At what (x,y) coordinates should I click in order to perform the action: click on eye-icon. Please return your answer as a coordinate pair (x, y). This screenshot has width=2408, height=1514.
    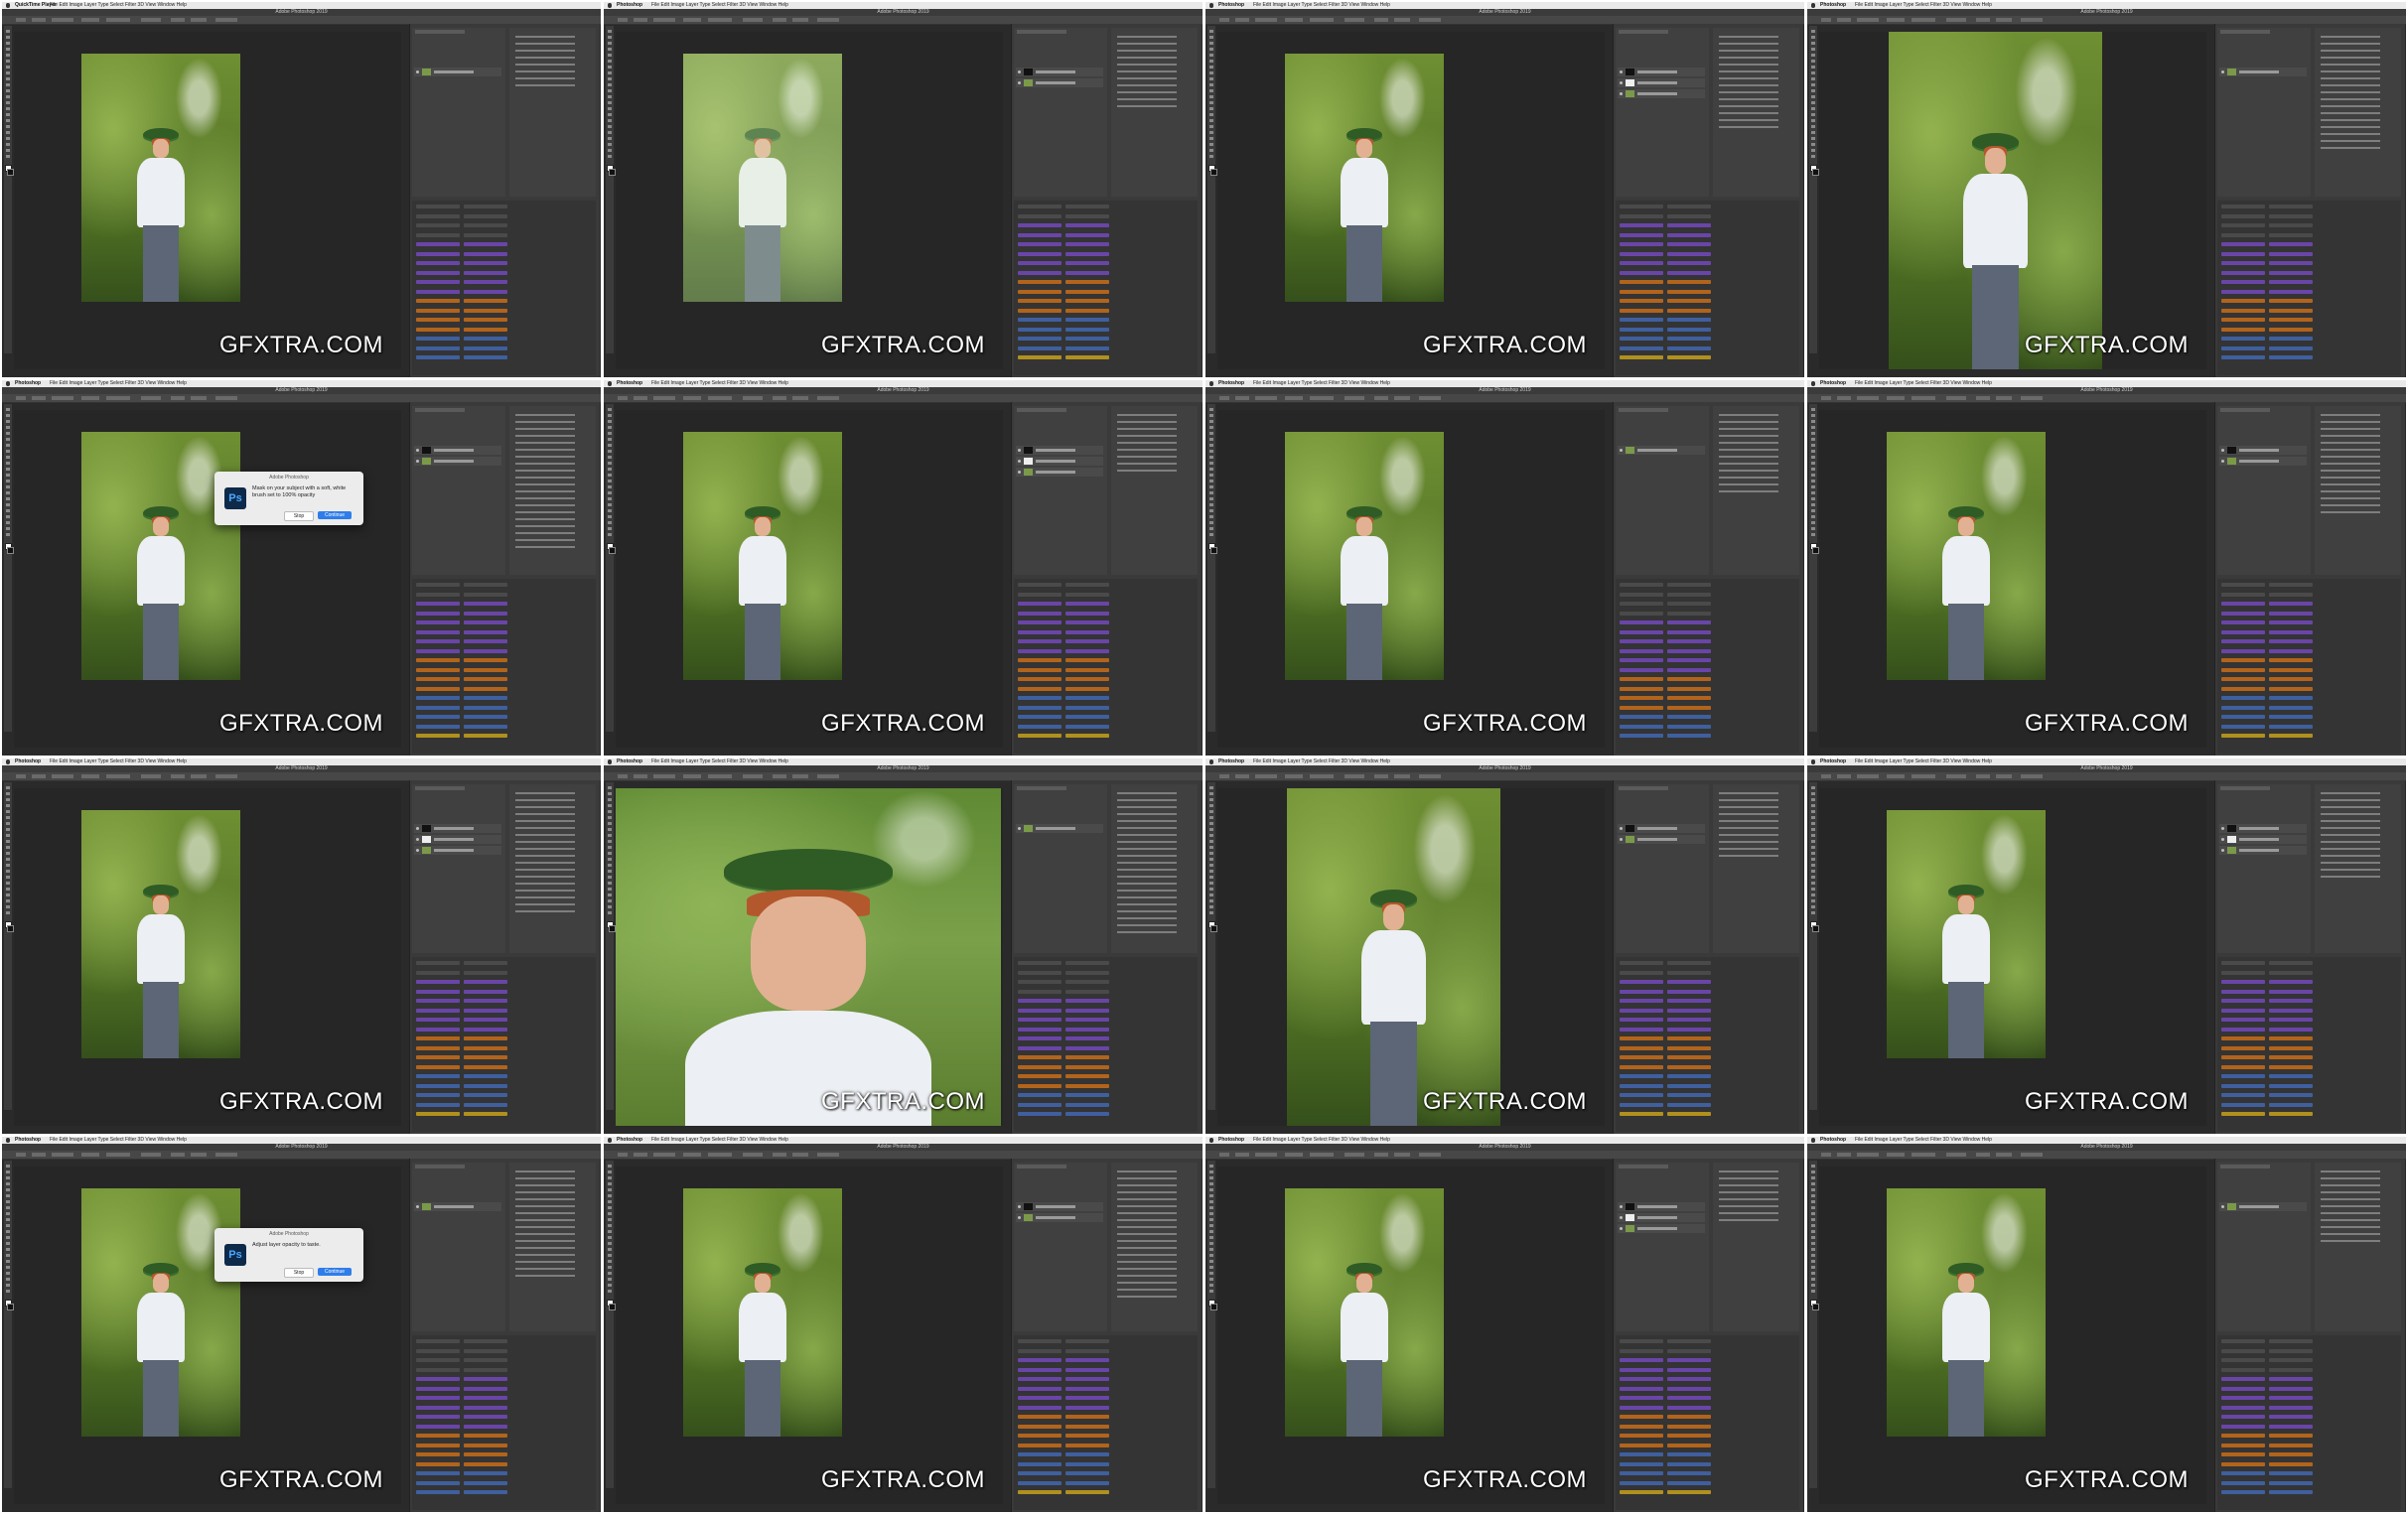
    Looking at the image, I should click on (1621, 1206).